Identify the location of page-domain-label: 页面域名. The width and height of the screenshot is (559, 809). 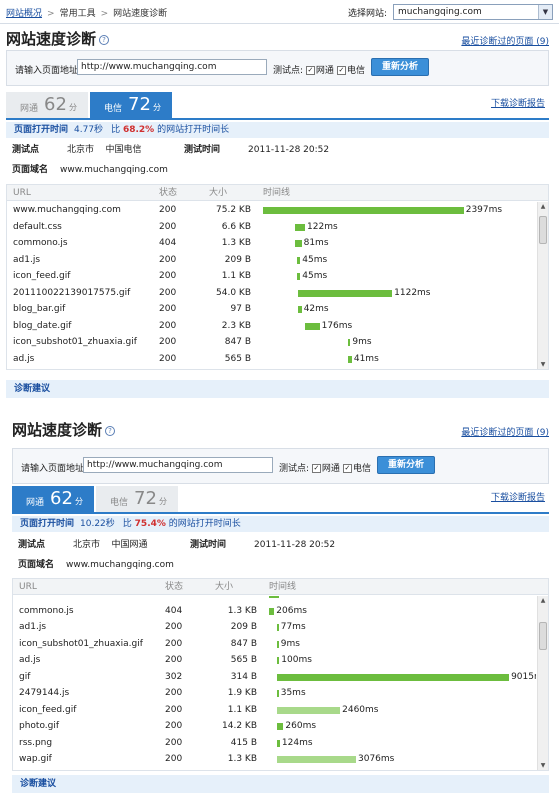
(36, 565).